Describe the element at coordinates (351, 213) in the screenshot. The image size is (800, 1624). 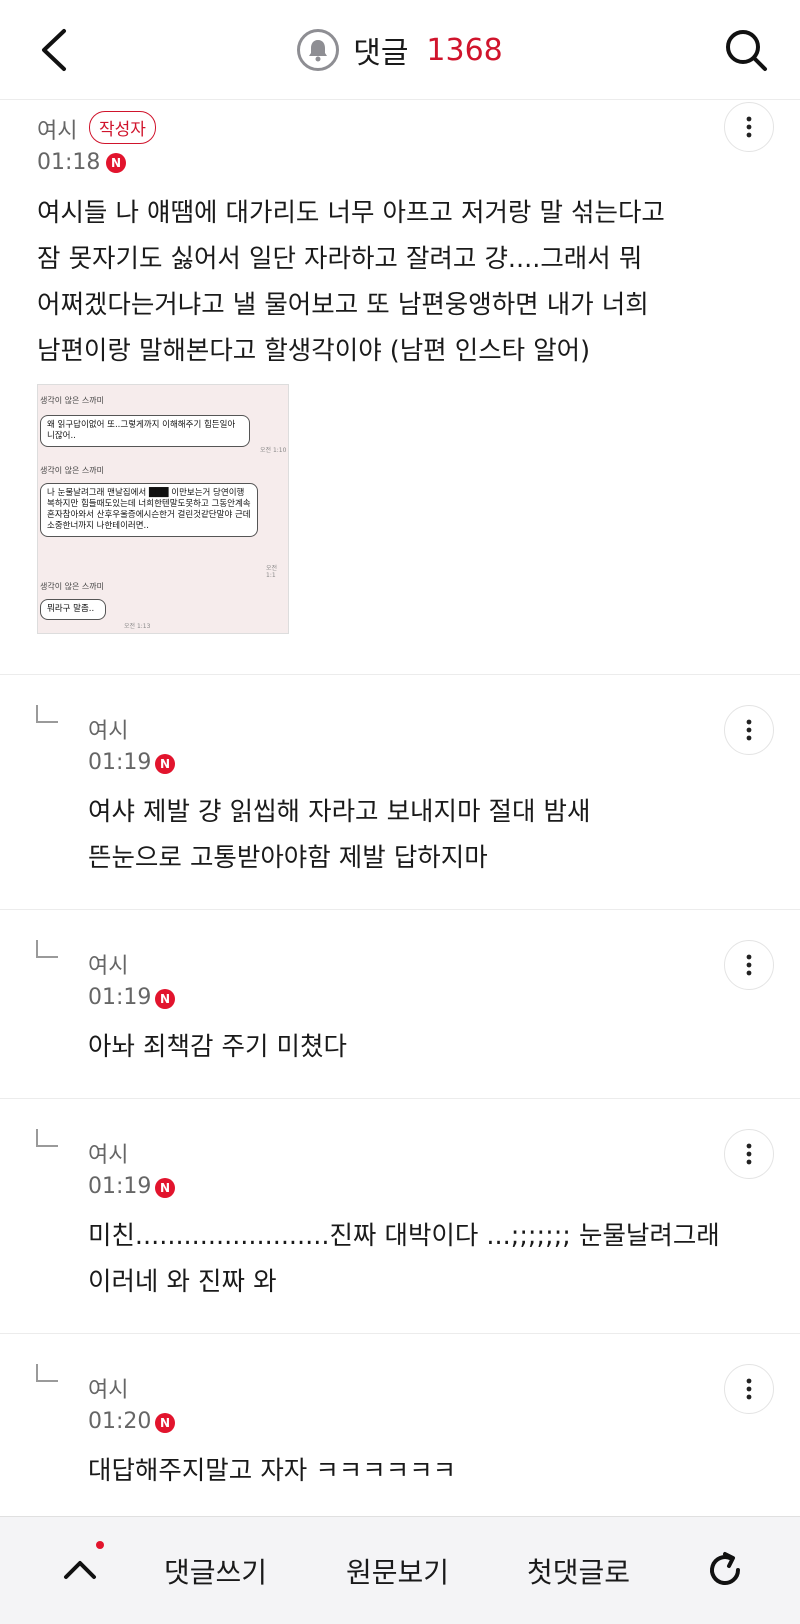
I see `comment-line: 여시들 나 얘땜에 대가리도 너무 아프고 저거랑 말 섞는다고` at that location.